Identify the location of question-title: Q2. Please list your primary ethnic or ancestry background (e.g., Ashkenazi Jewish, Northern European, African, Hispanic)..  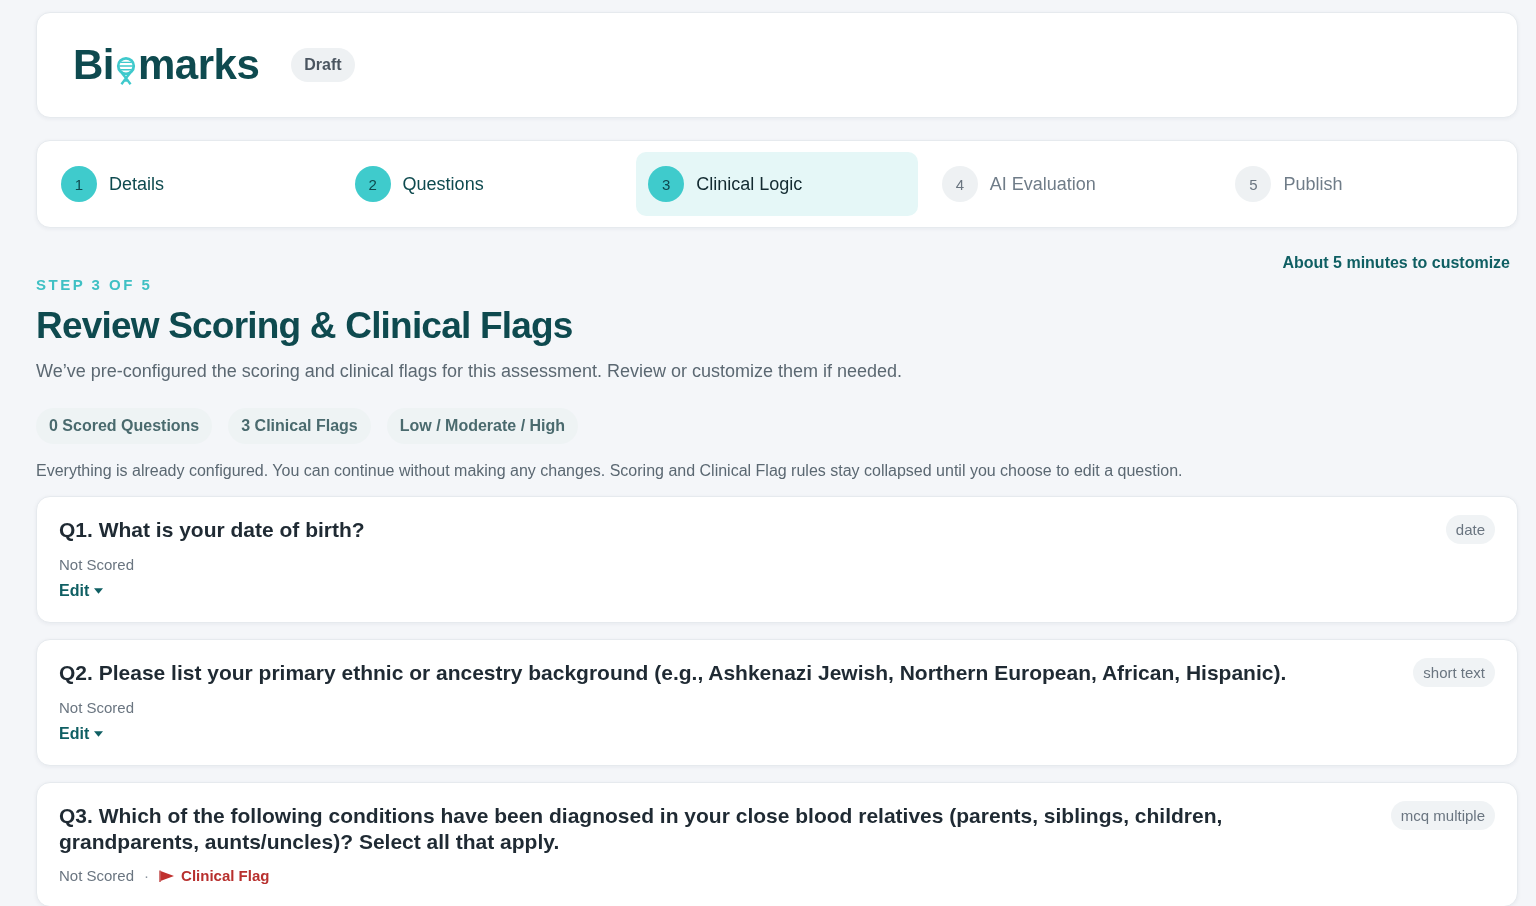
(673, 673).